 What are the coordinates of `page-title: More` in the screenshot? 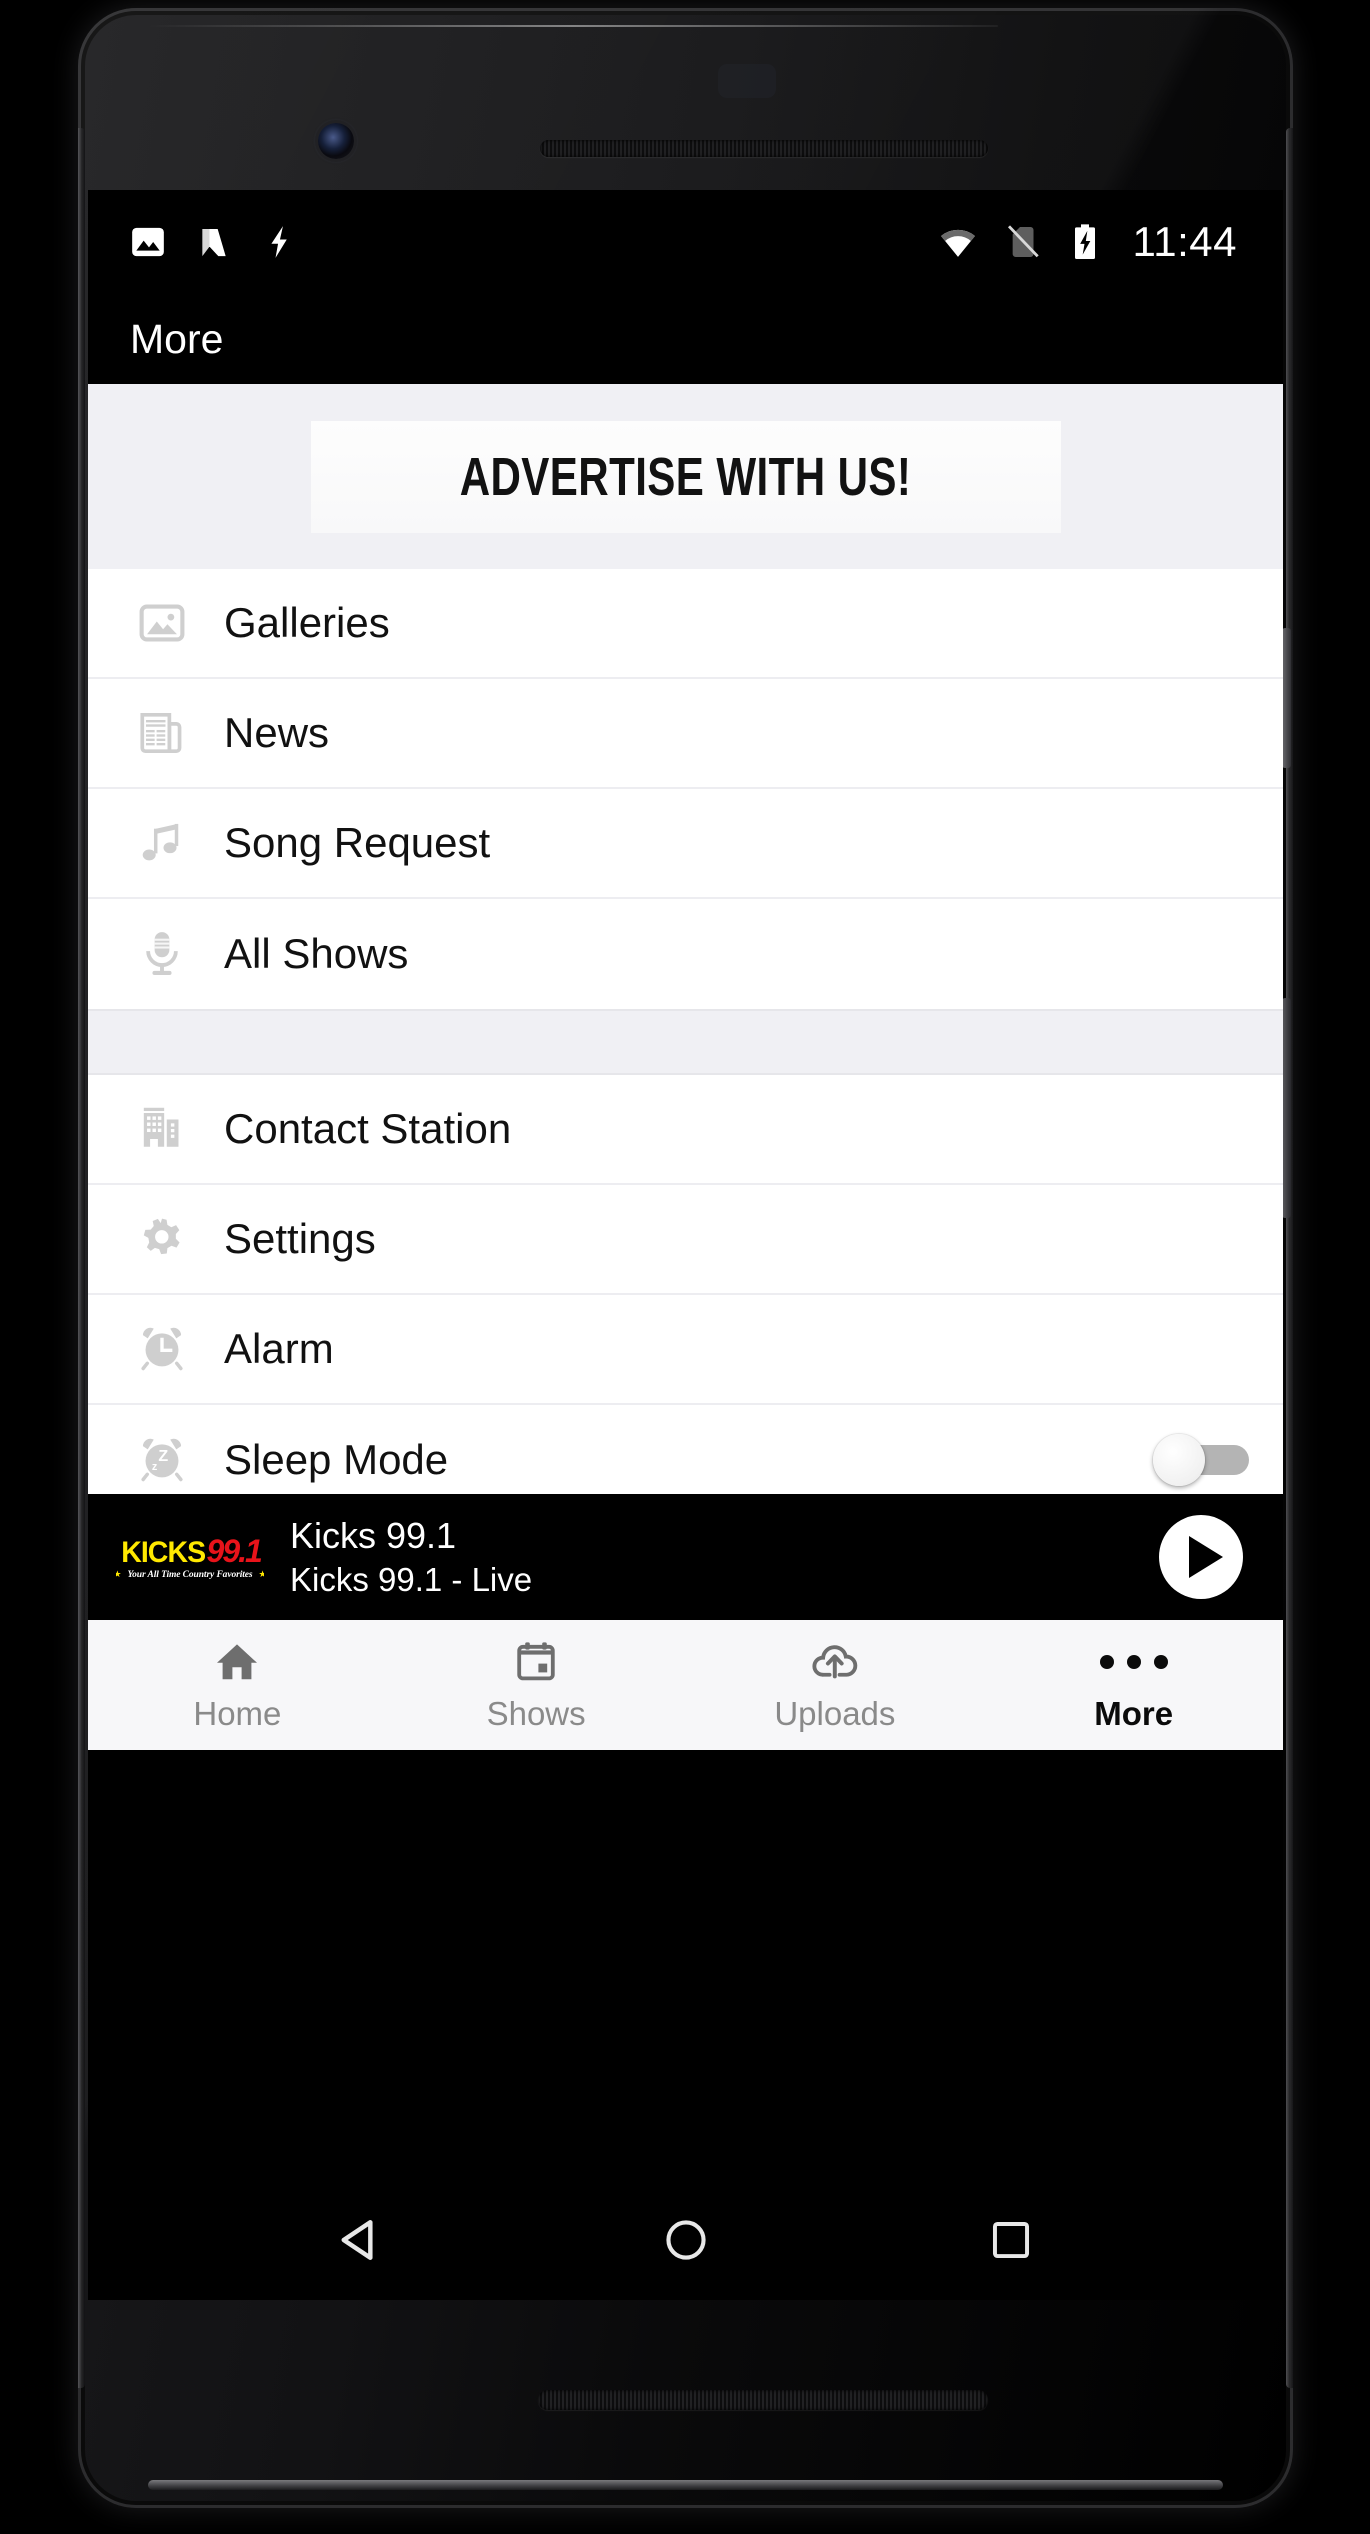 It's located at (177, 338).